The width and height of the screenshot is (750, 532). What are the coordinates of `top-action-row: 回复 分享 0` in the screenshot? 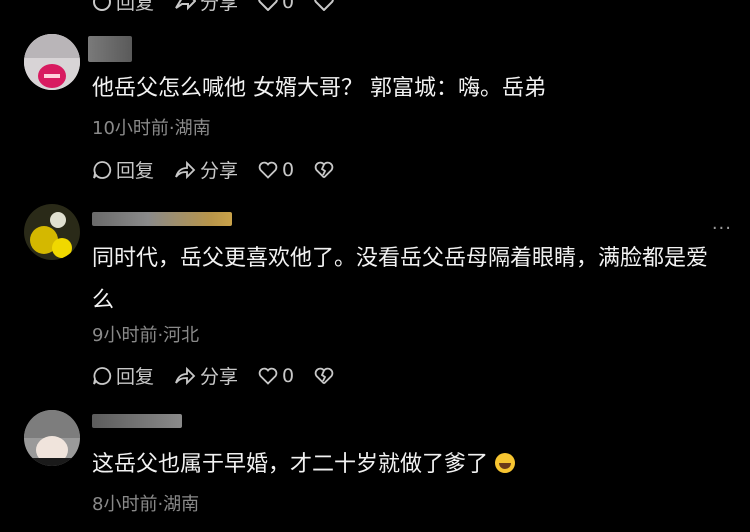 It's located at (225, 7).